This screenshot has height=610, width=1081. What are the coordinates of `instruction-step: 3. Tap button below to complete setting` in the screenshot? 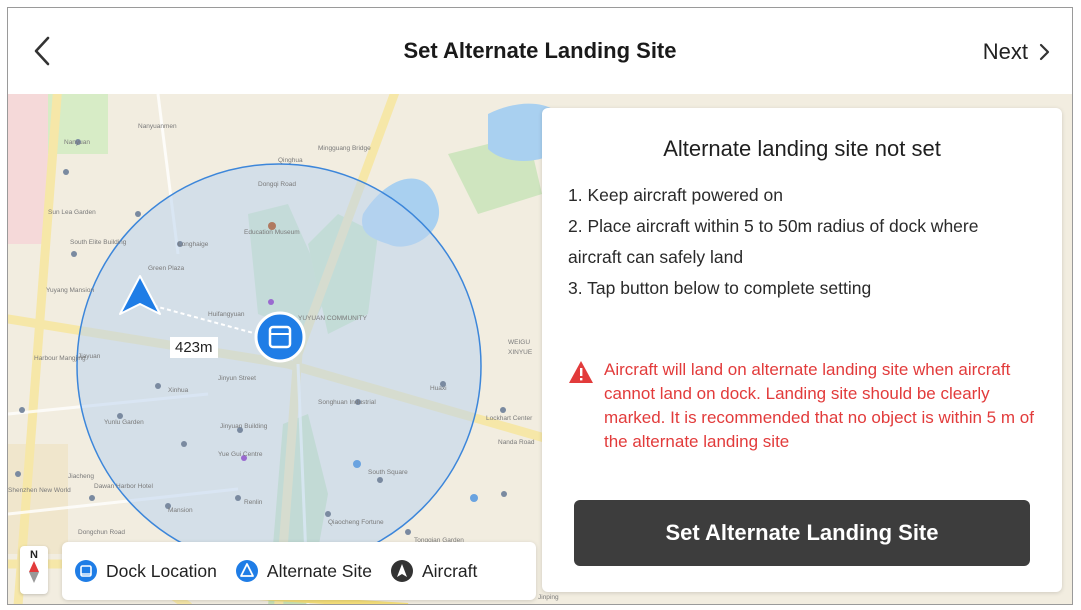 It's located at (720, 288).